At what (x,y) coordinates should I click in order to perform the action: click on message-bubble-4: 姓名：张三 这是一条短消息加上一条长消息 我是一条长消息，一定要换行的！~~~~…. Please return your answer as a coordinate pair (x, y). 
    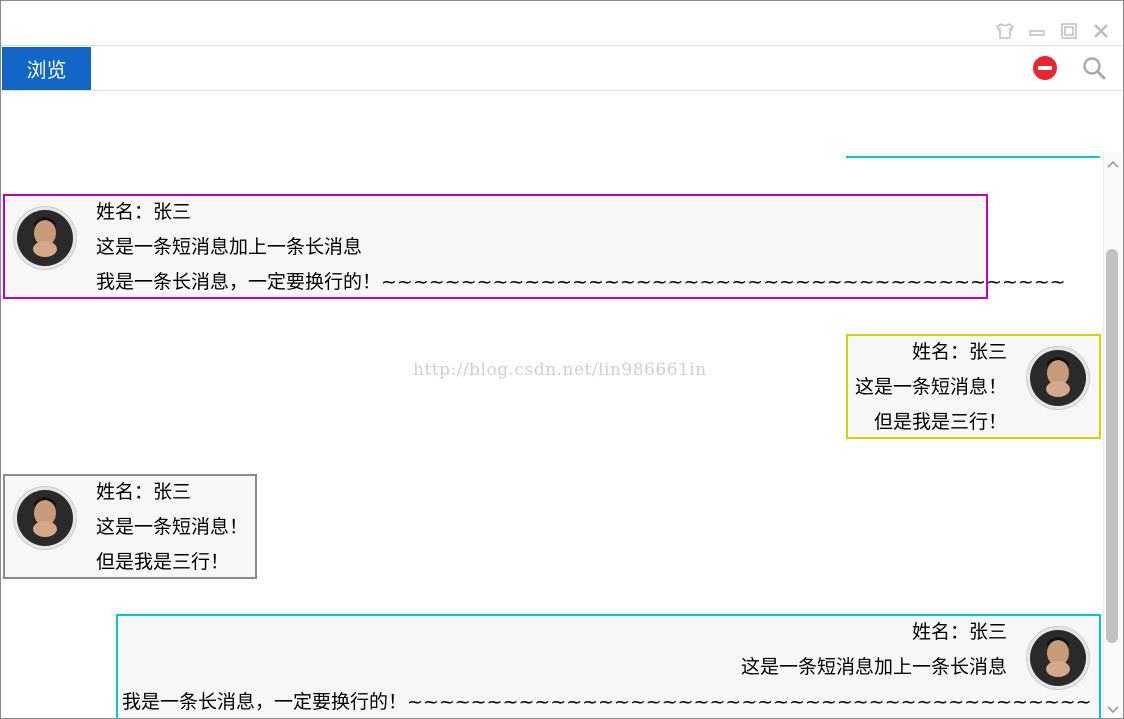
    Looking at the image, I should click on (608, 666).